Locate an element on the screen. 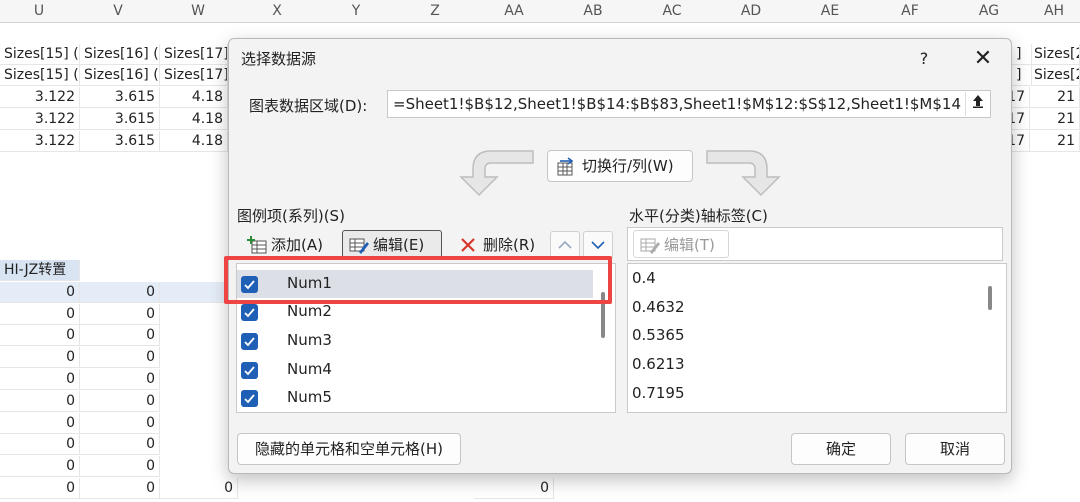 The height and width of the screenshot is (502, 1080). axis-label-item: 0.4632 is located at coordinates (658, 307).